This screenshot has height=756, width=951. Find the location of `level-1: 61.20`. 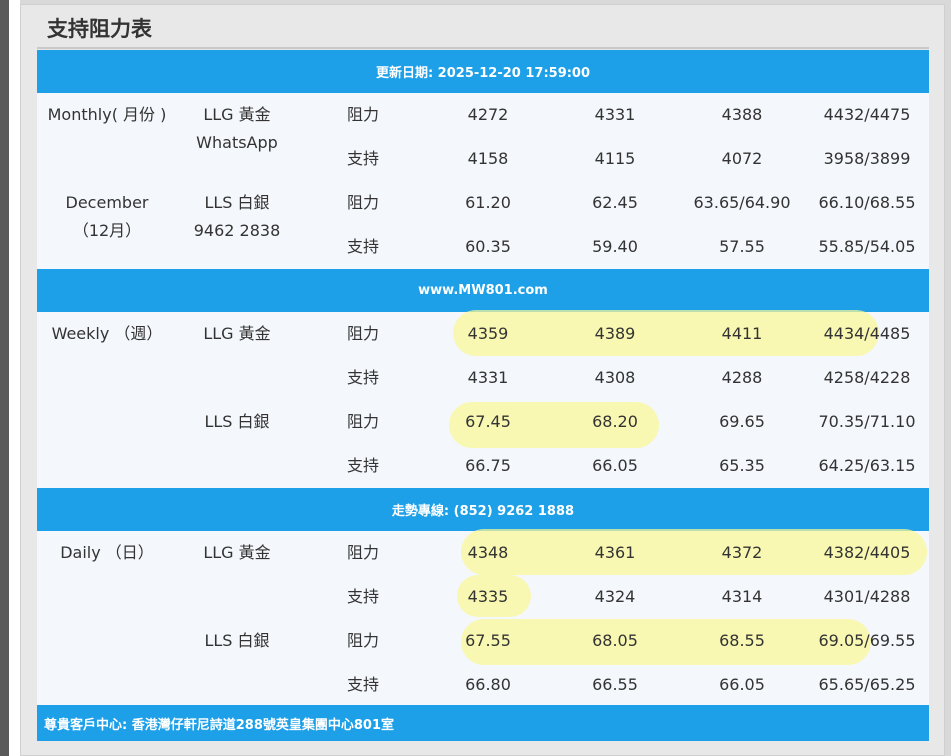

level-1: 61.20 is located at coordinates (488, 202).